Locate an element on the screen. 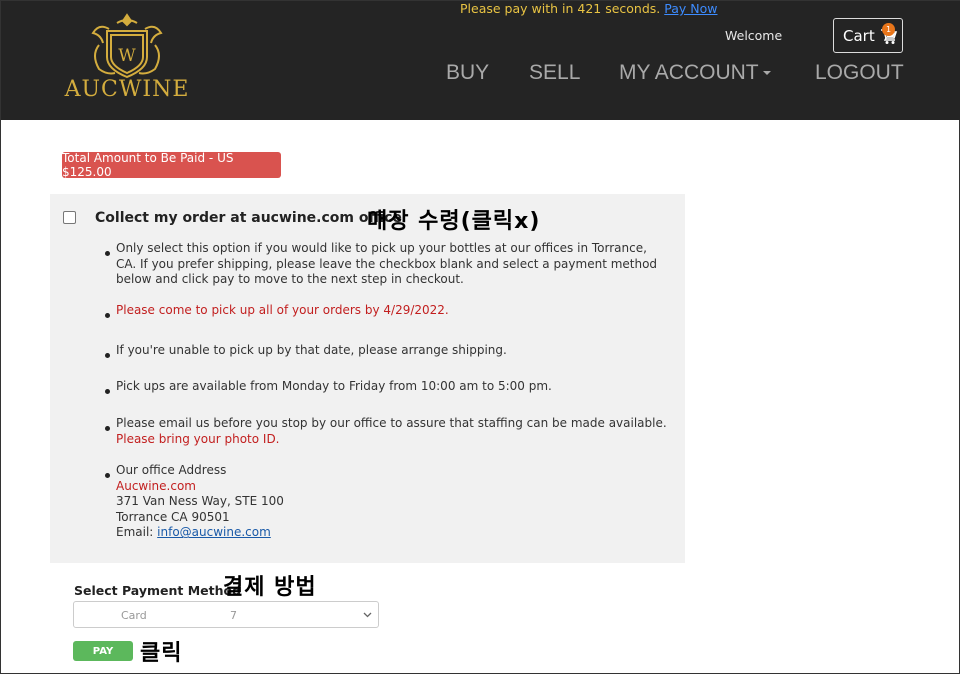 The width and height of the screenshot is (960, 674). pay-now-link: Pay Now is located at coordinates (690, 8).